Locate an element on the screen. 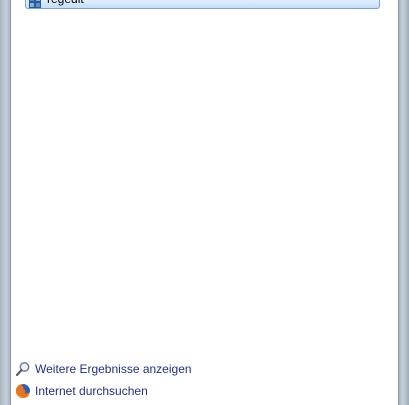 Image resolution: width=409 pixels, height=405 pixels. result-item-label: regedit is located at coordinates (65, 3).